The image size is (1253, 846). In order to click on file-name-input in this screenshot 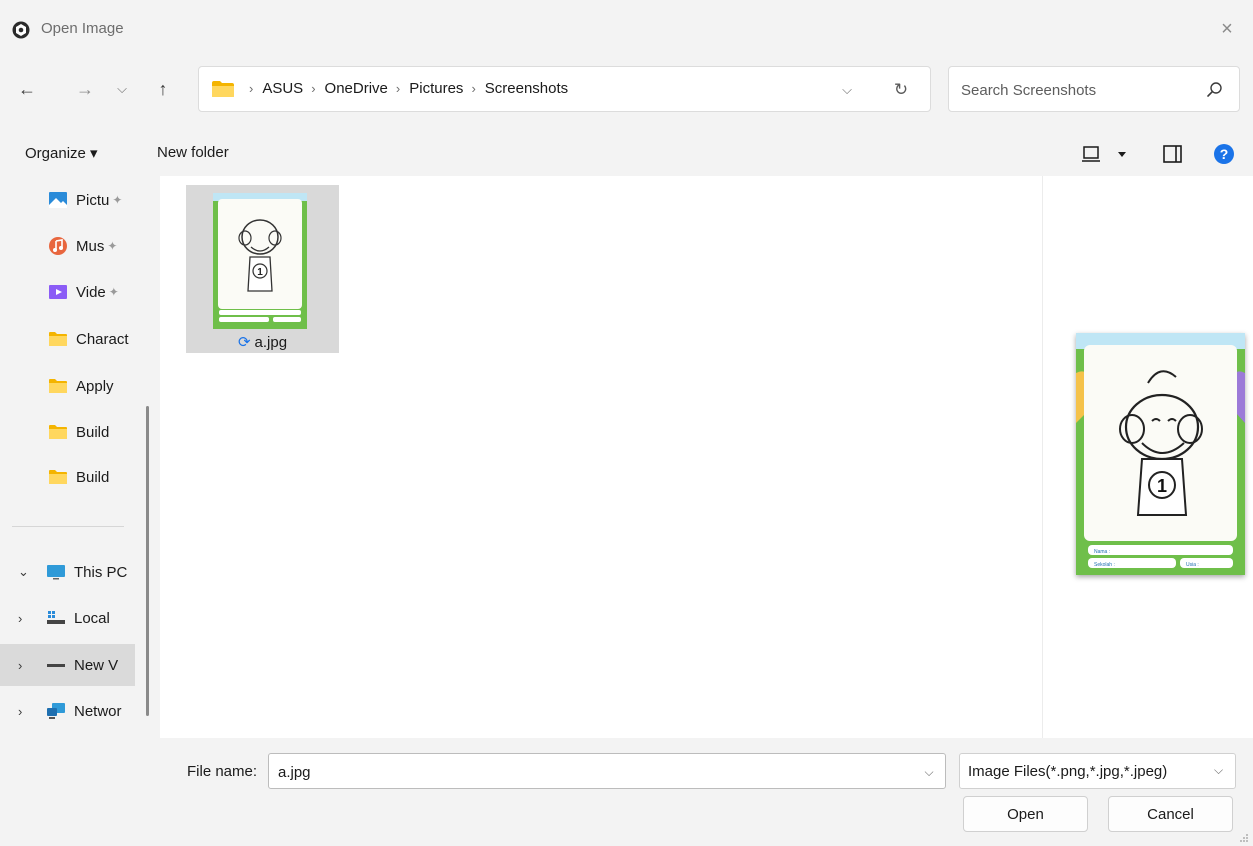, I will do `click(578, 772)`.